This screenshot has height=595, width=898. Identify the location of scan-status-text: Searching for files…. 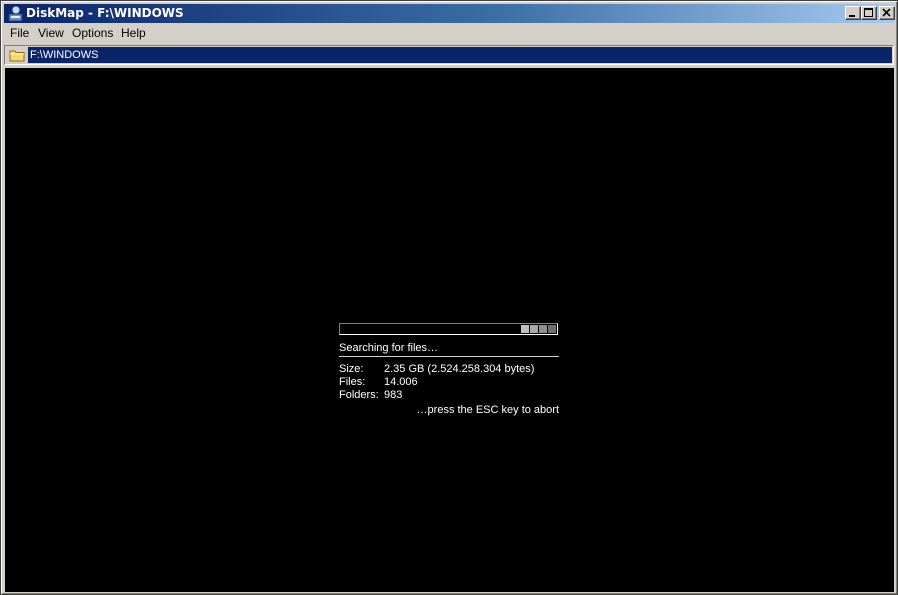
(389, 348).